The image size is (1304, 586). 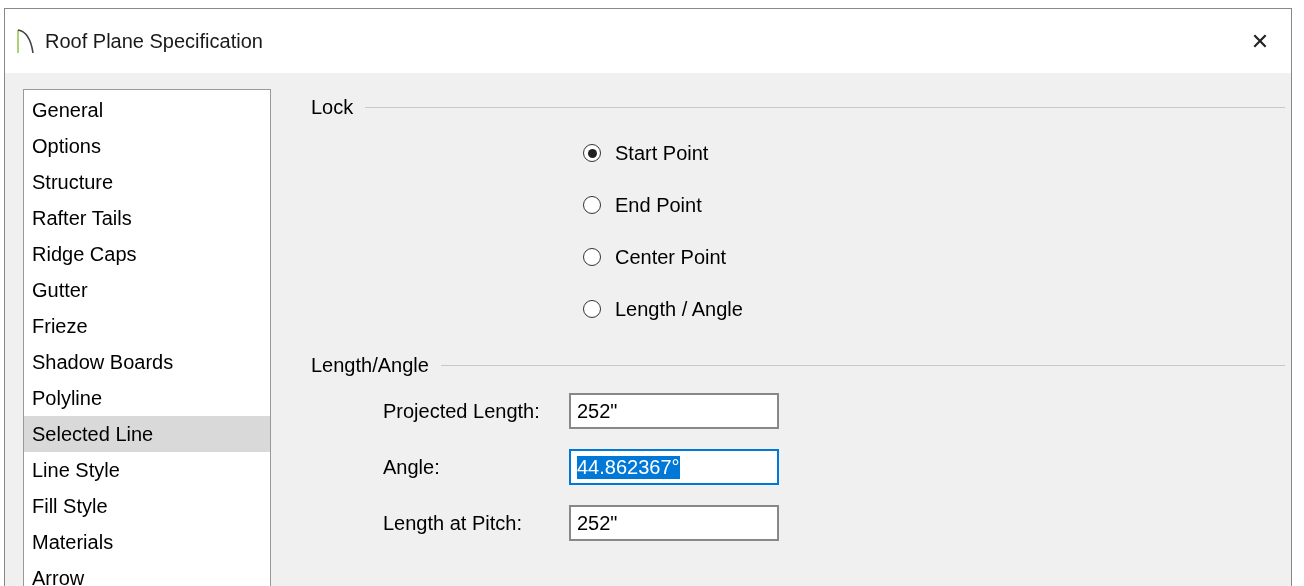 I want to click on roof-arc-icon, so click(x=26, y=41).